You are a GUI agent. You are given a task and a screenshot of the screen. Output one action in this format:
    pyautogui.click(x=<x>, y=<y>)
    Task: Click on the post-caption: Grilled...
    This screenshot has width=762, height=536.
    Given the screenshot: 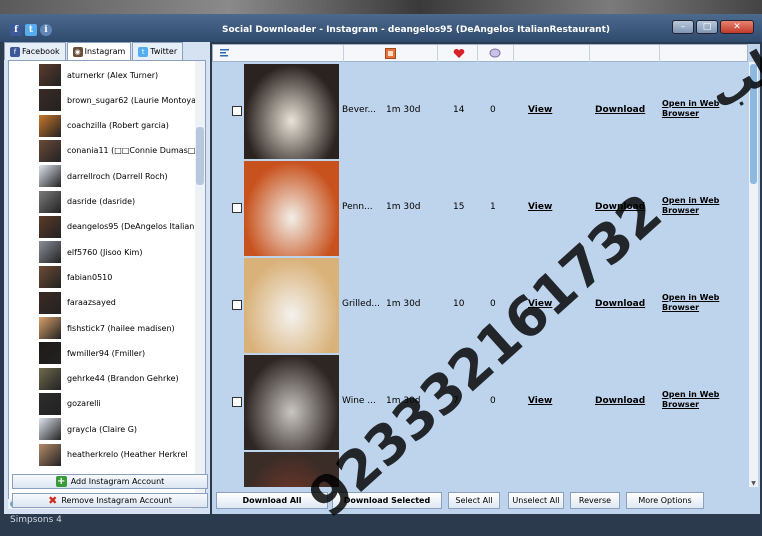 What is the action you would take?
    pyautogui.click(x=361, y=304)
    